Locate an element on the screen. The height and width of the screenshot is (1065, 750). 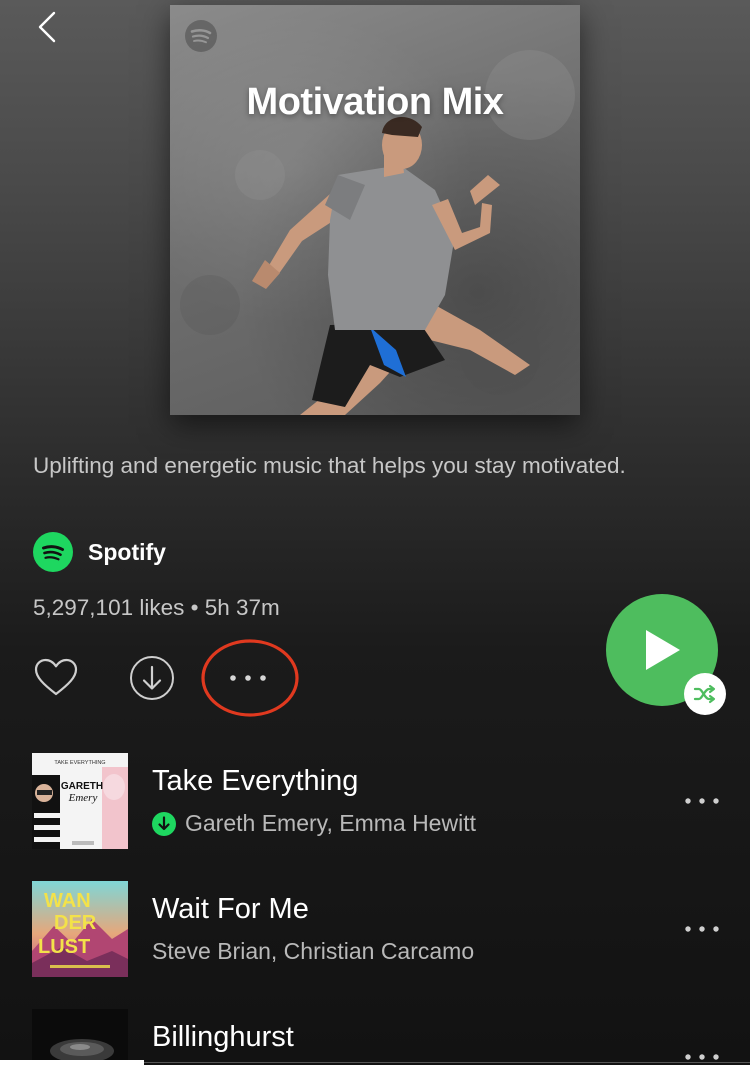
back-button is located at coordinates (47, 27).